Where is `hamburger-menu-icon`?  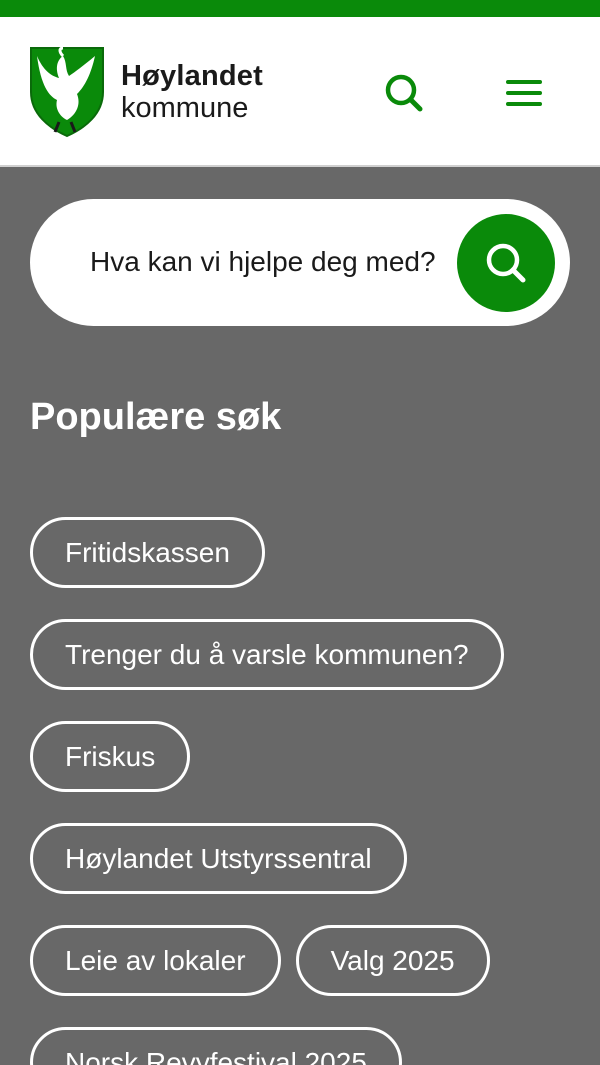
hamburger-menu-icon is located at coordinates (524, 93).